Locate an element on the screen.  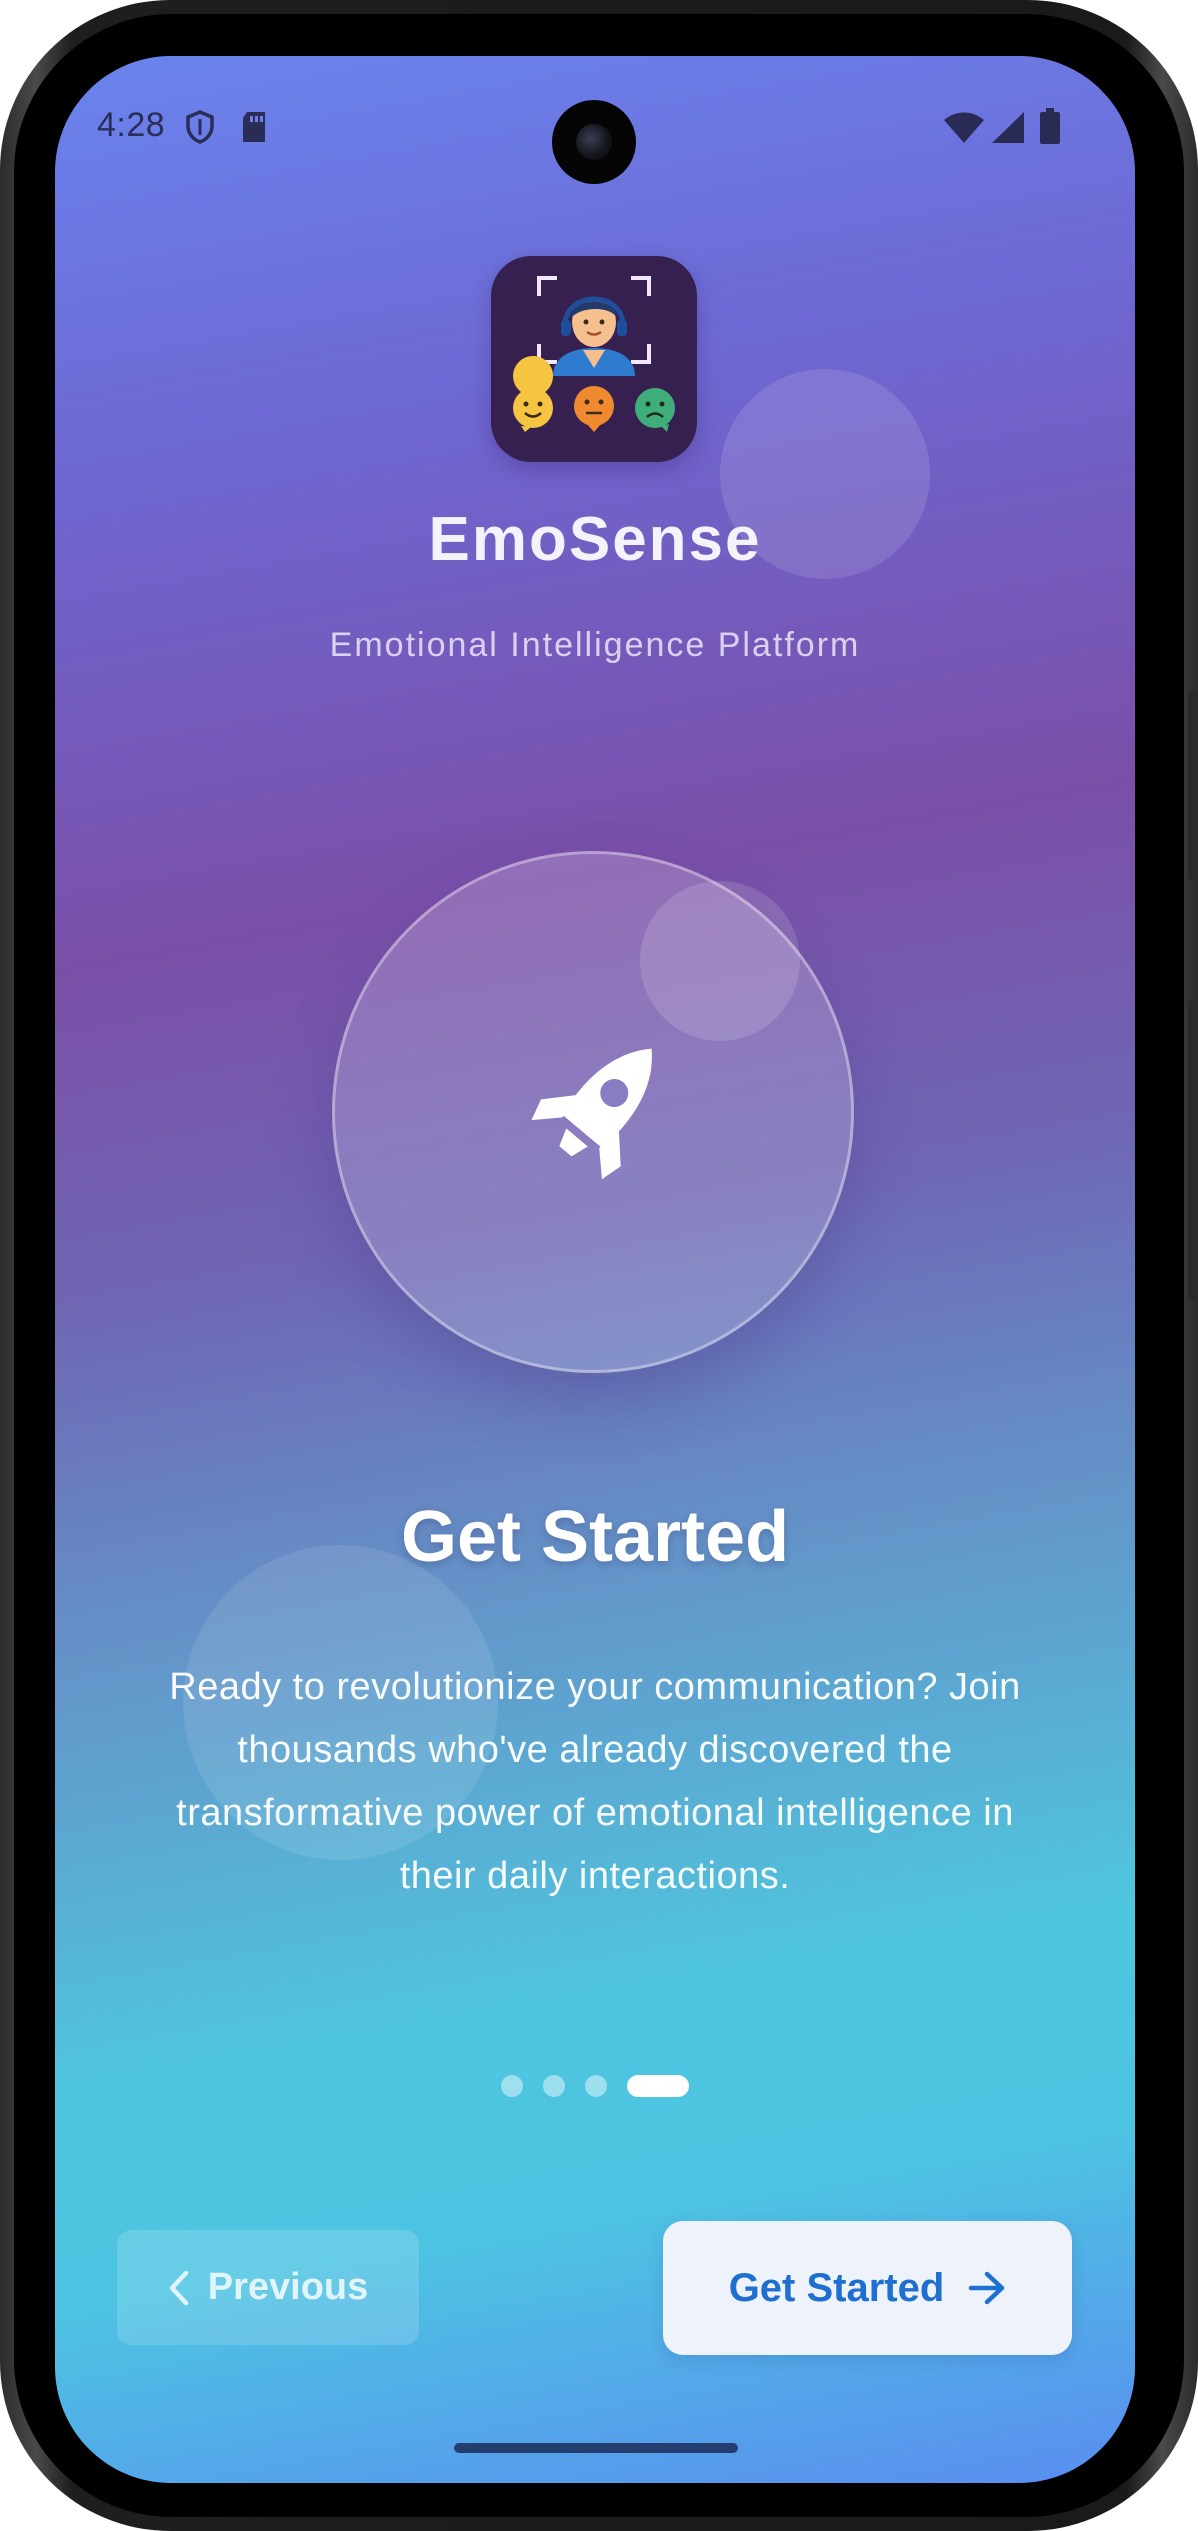
previous-button: Previous is located at coordinates (268, 2287).